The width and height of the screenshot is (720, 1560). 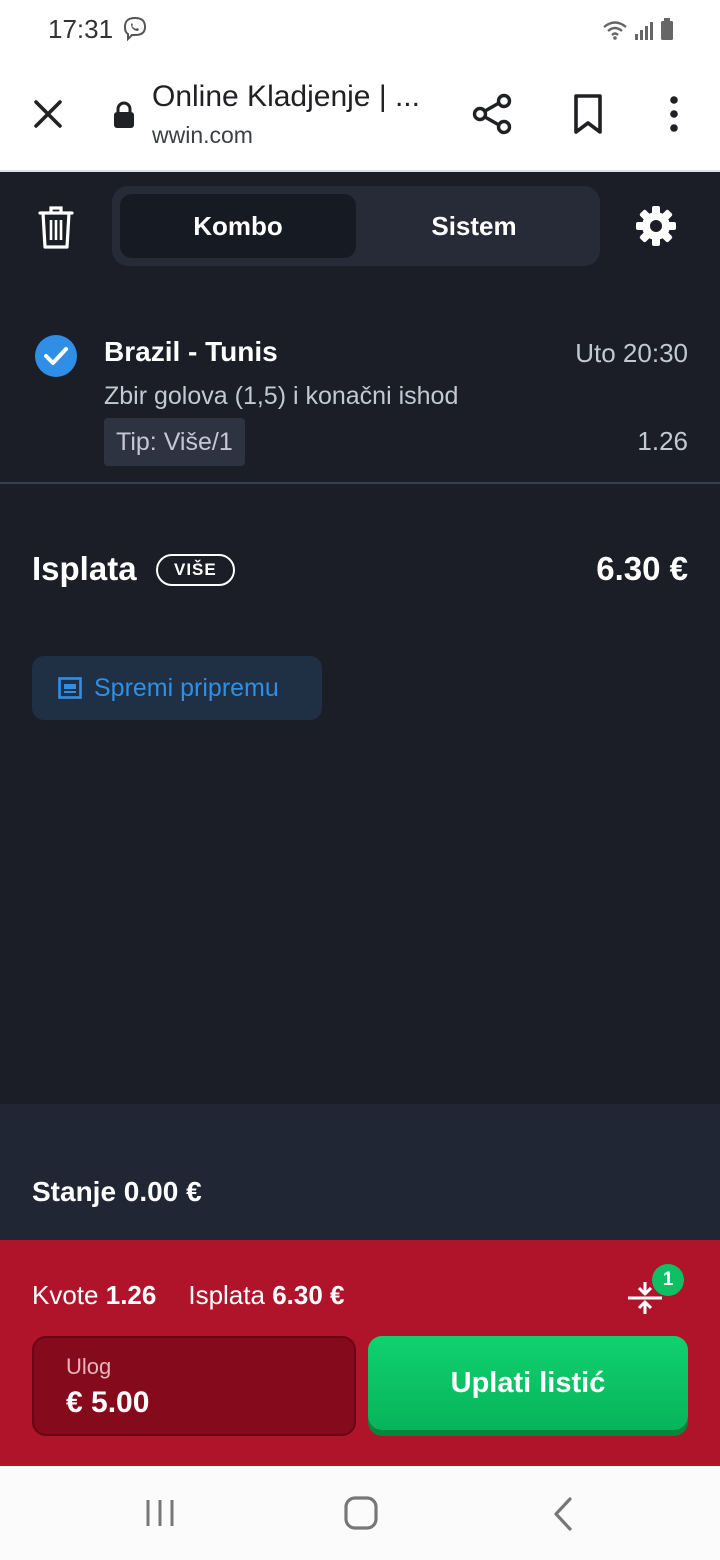 I want to click on balance-text: Stanje 0.00 €, so click(x=117, y=1191).